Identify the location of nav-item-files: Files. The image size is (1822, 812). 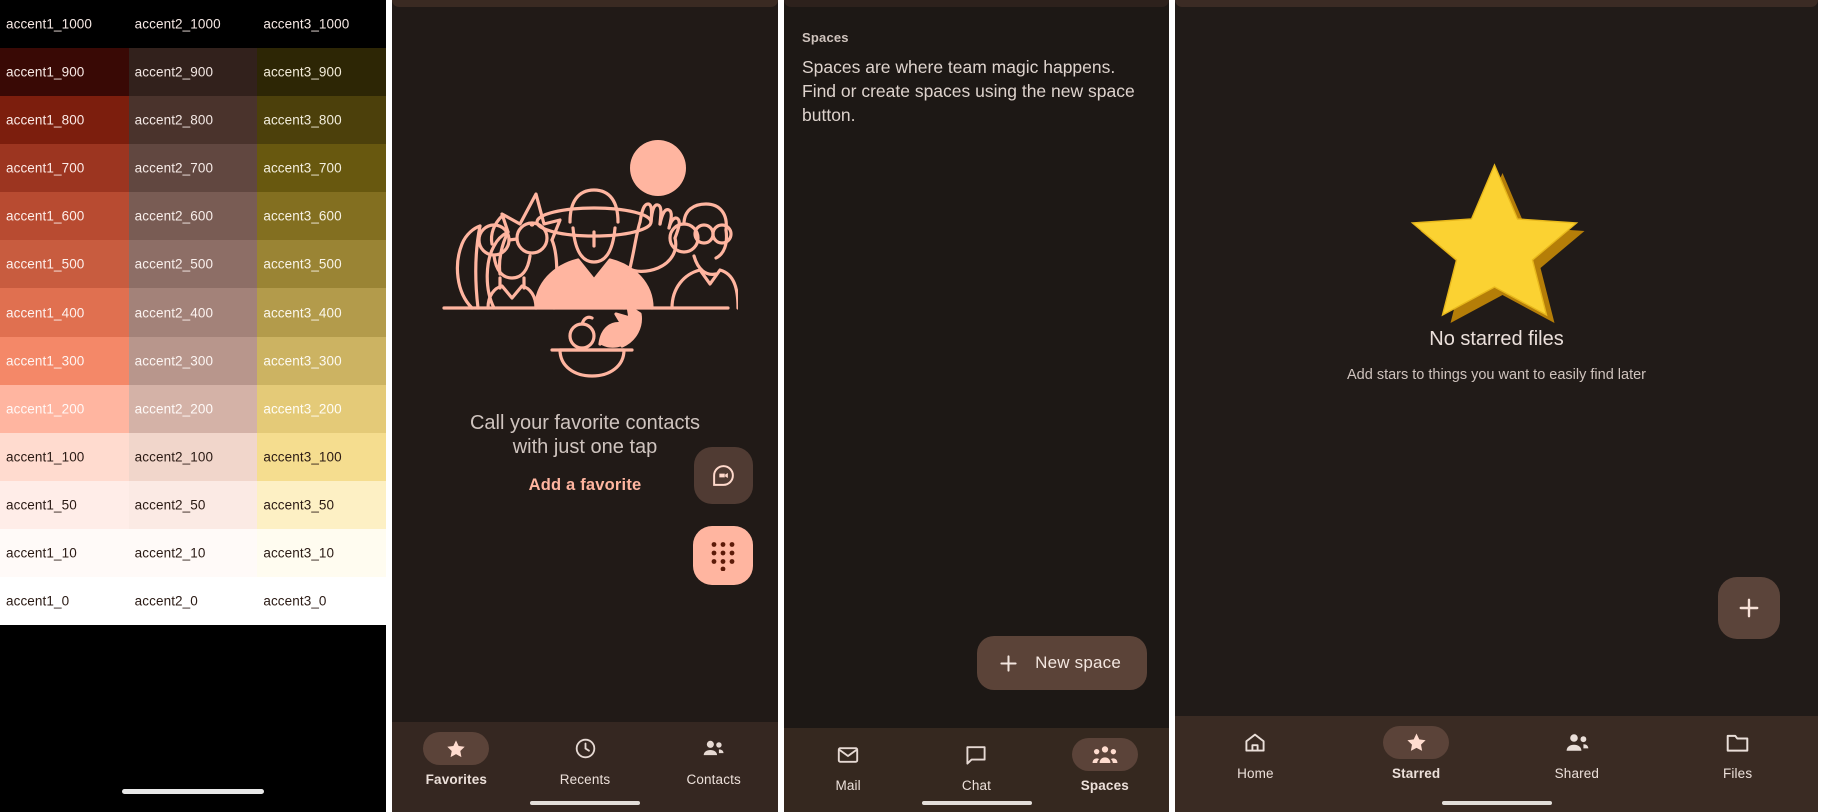
(1737, 748).